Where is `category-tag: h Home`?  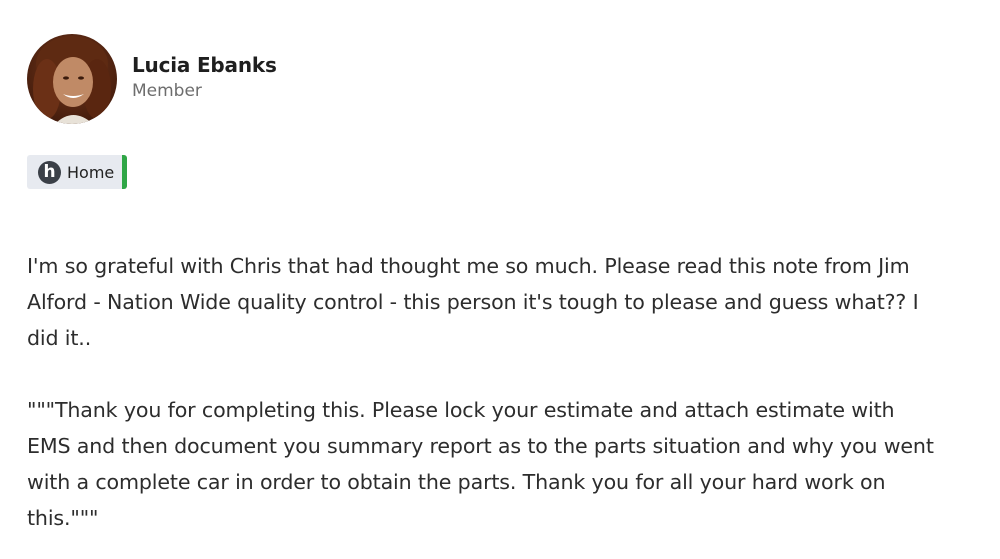
category-tag: h Home is located at coordinates (77, 172).